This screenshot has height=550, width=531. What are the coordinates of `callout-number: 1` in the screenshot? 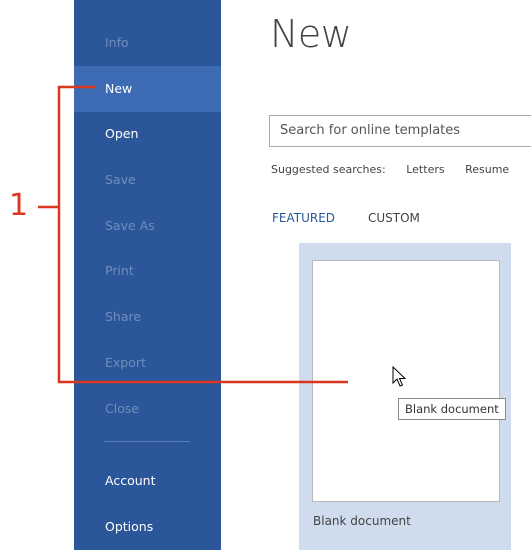 It's located at (19, 205).